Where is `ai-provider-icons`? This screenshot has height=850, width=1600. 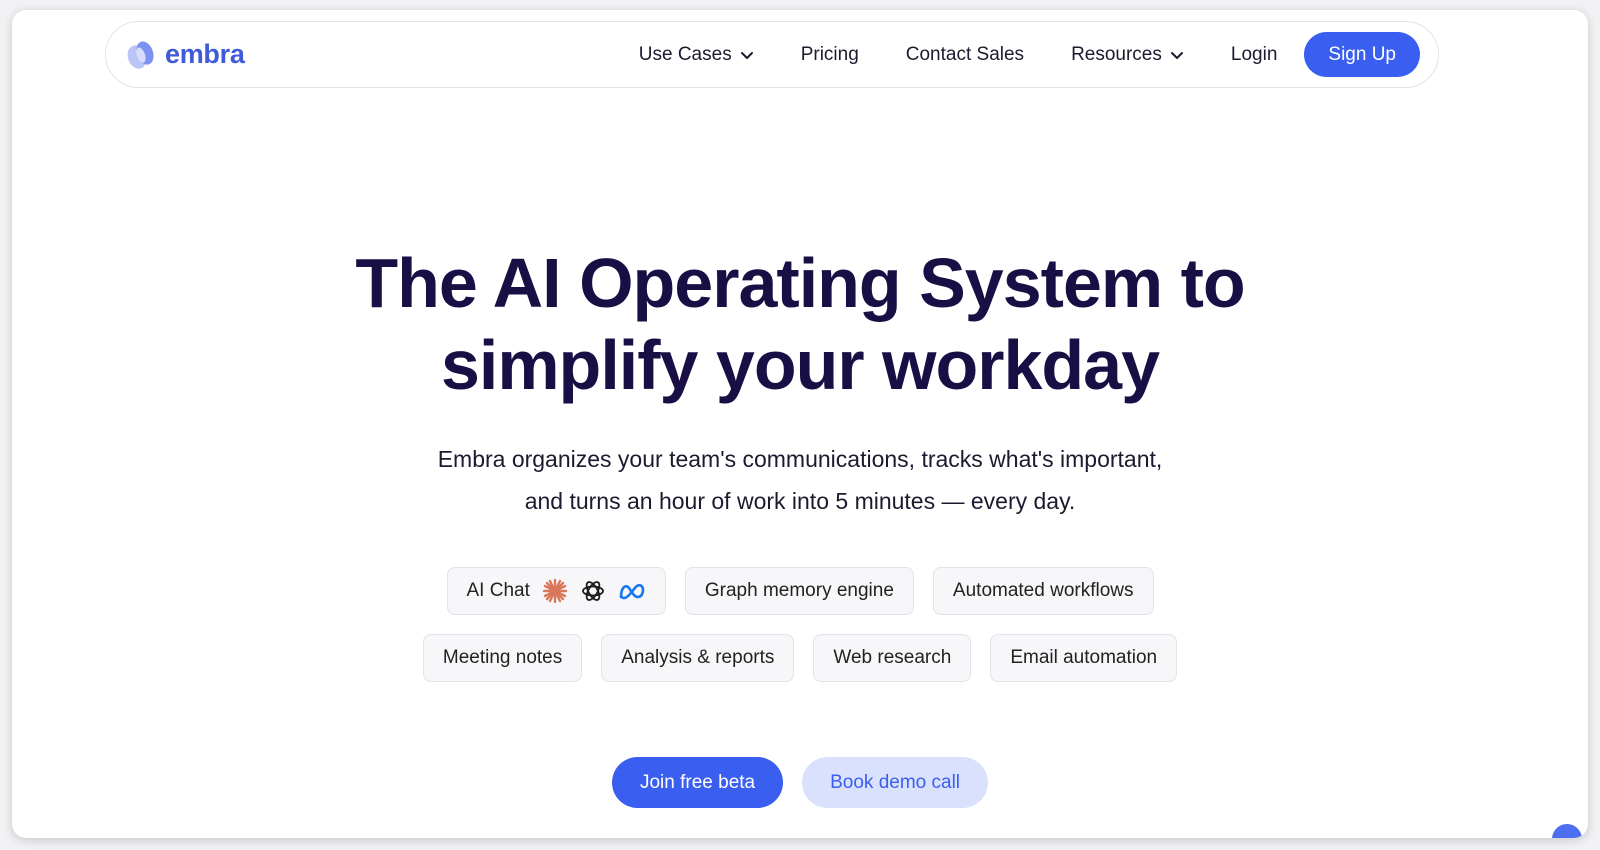 ai-provider-icons is located at coordinates (594, 591).